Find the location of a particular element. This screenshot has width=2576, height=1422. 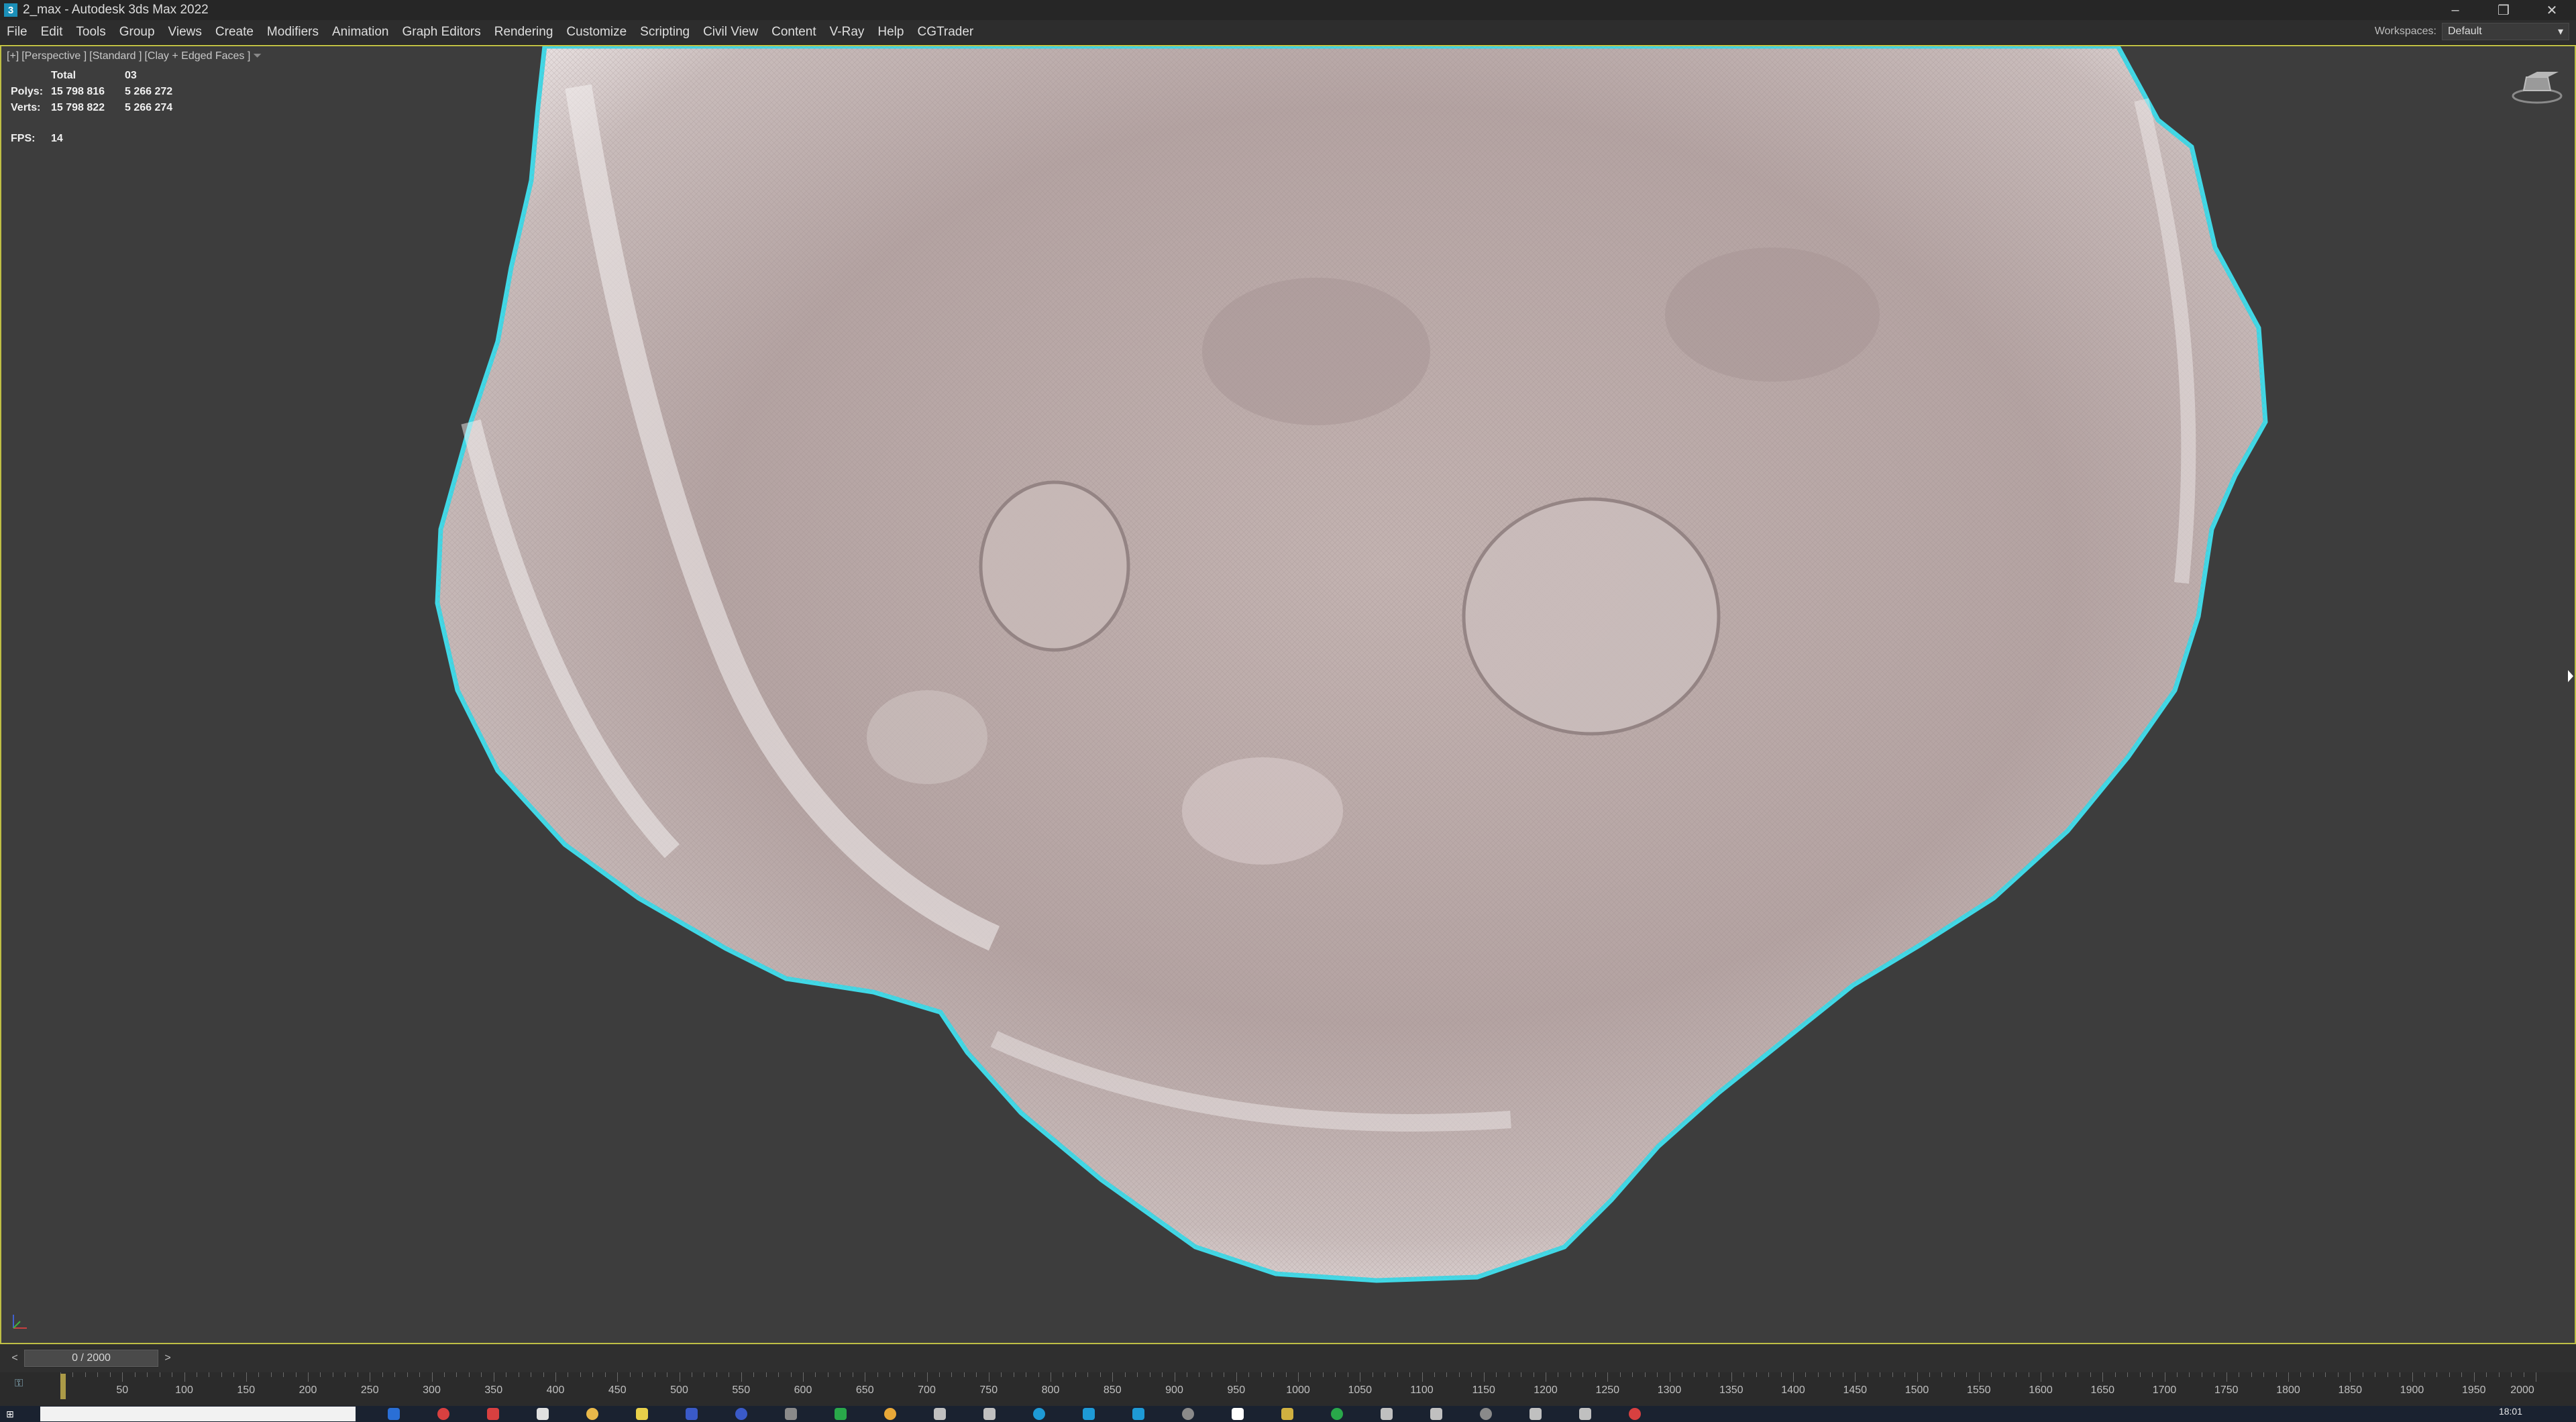

ruler-tick-label: 1700 is located at coordinates (2164, 1390).